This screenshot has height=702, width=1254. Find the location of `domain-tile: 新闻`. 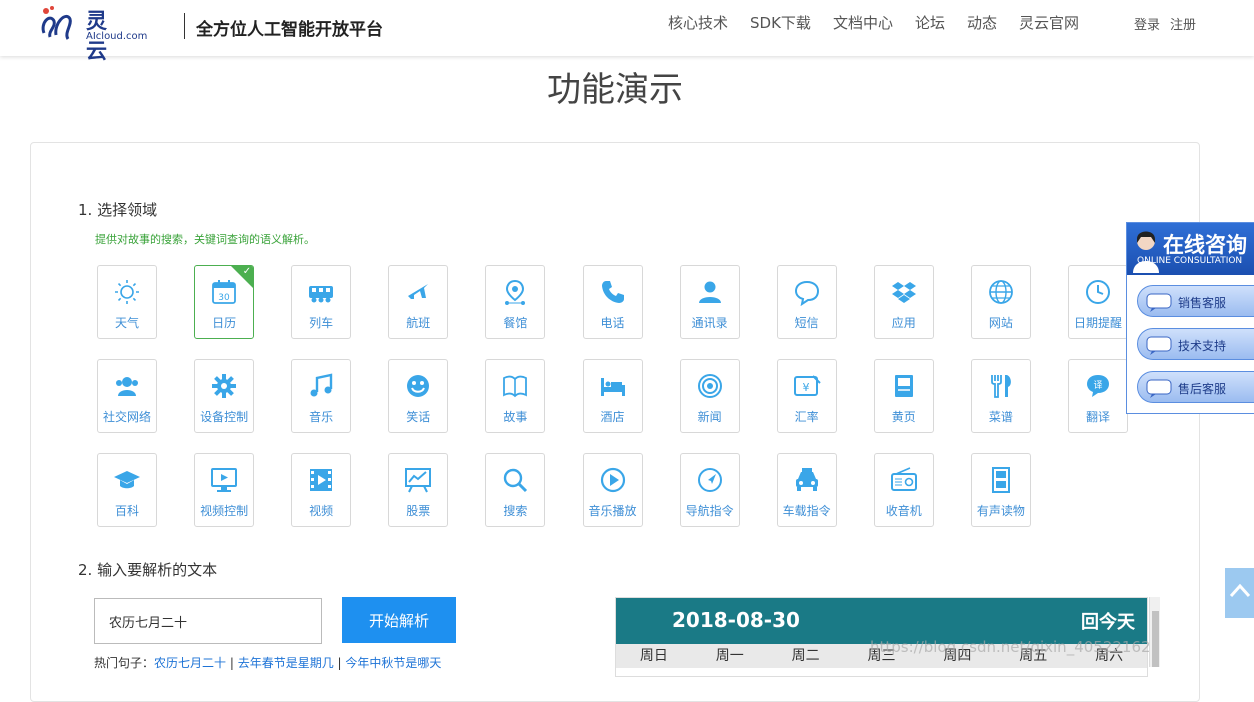

domain-tile: 新闻 is located at coordinates (709, 396).